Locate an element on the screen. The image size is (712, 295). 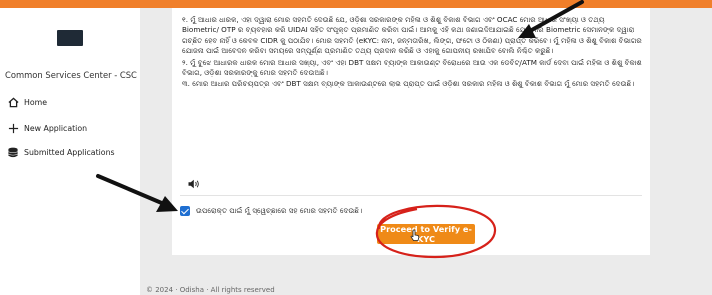
consent-checkbox is located at coordinates (185, 211).